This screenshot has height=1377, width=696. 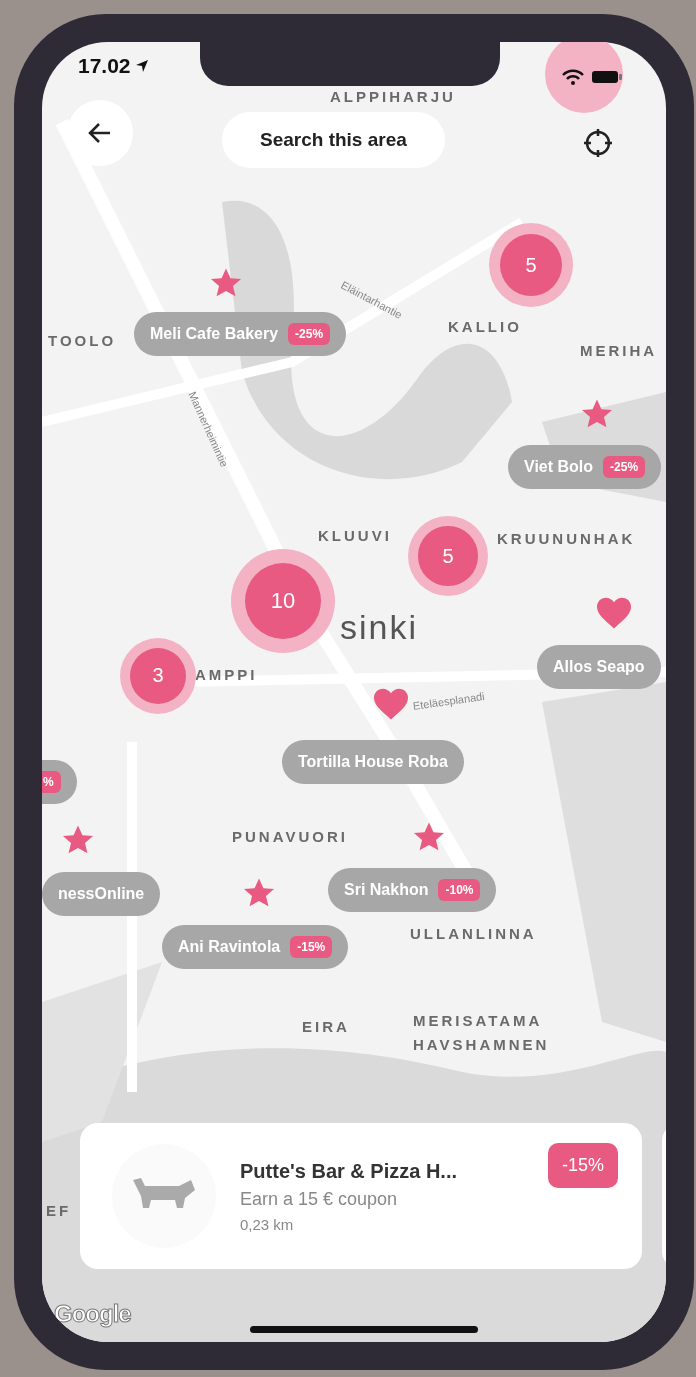 I want to click on venue-pill: Viet Bolo -25%, so click(x=585, y=467).